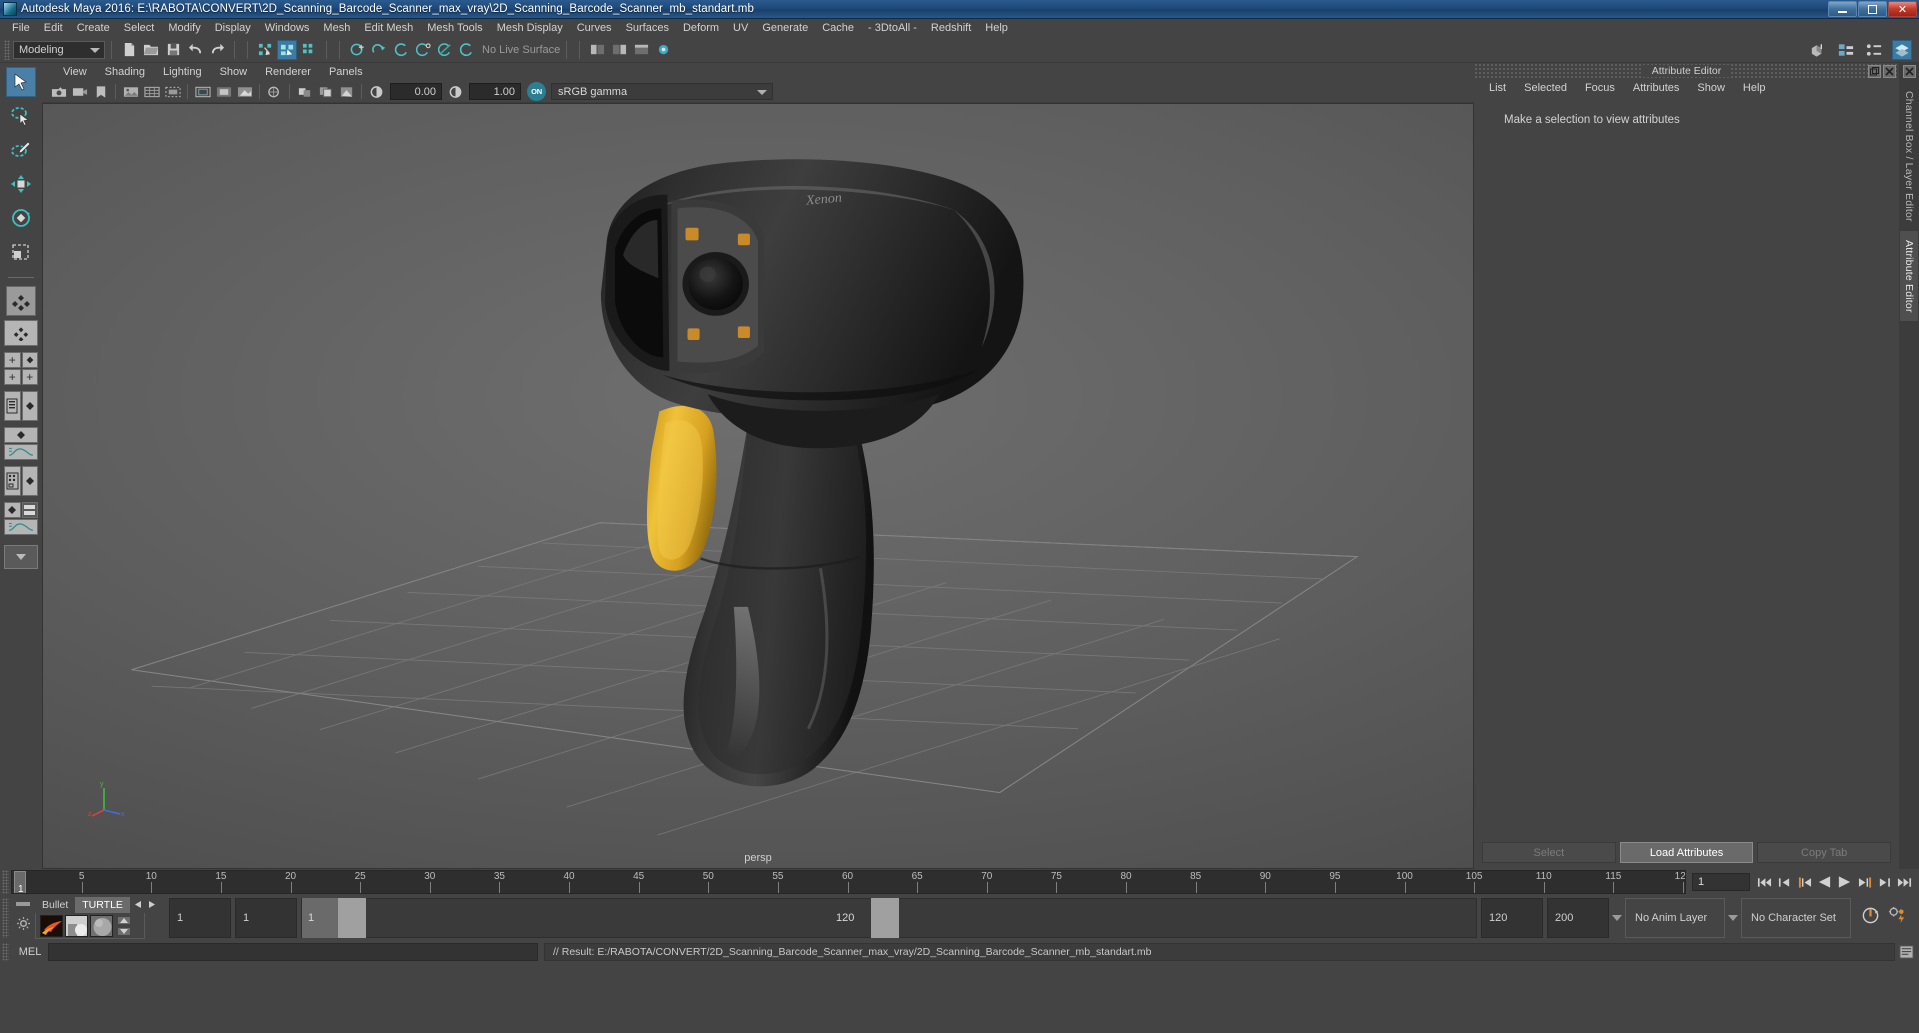 The width and height of the screenshot is (1919, 1033). Describe the element at coordinates (293, 952) in the screenshot. I see `command-input` at that location.